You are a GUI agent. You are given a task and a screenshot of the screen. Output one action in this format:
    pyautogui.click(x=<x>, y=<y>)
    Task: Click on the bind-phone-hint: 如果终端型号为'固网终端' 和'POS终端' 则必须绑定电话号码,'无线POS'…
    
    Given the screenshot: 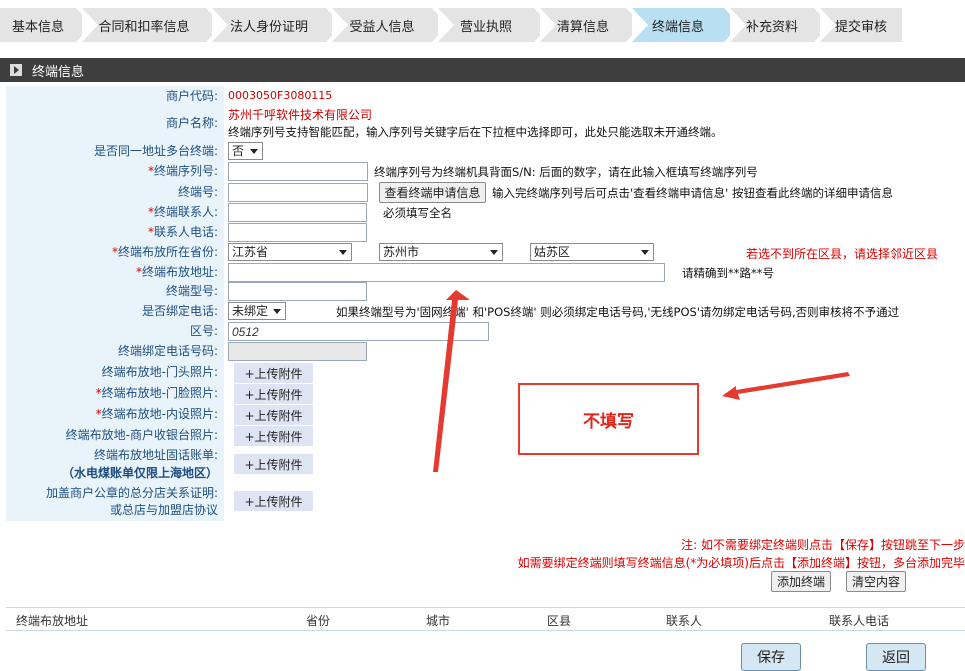 What is the action you would take?
    pyautogui.click(x=618, y=312)
    